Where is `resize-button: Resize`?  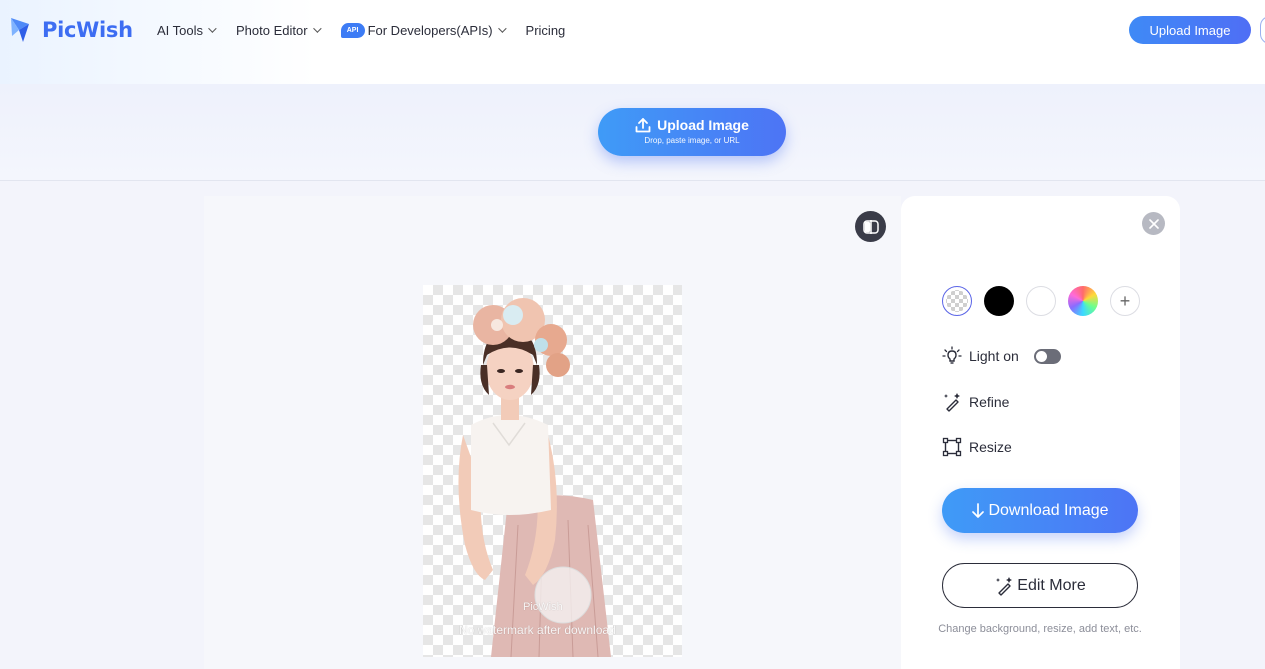
resize-button: Resize is located at coordinates (977, 447).